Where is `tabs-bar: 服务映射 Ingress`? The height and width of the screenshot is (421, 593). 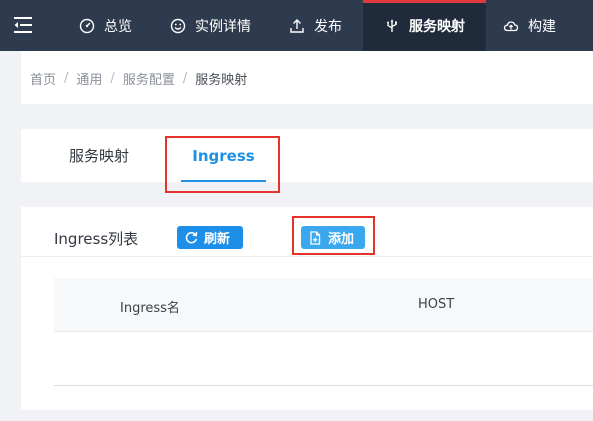 tabs-bar: 服务映射 Ingress is located at coordinates (307, 155).